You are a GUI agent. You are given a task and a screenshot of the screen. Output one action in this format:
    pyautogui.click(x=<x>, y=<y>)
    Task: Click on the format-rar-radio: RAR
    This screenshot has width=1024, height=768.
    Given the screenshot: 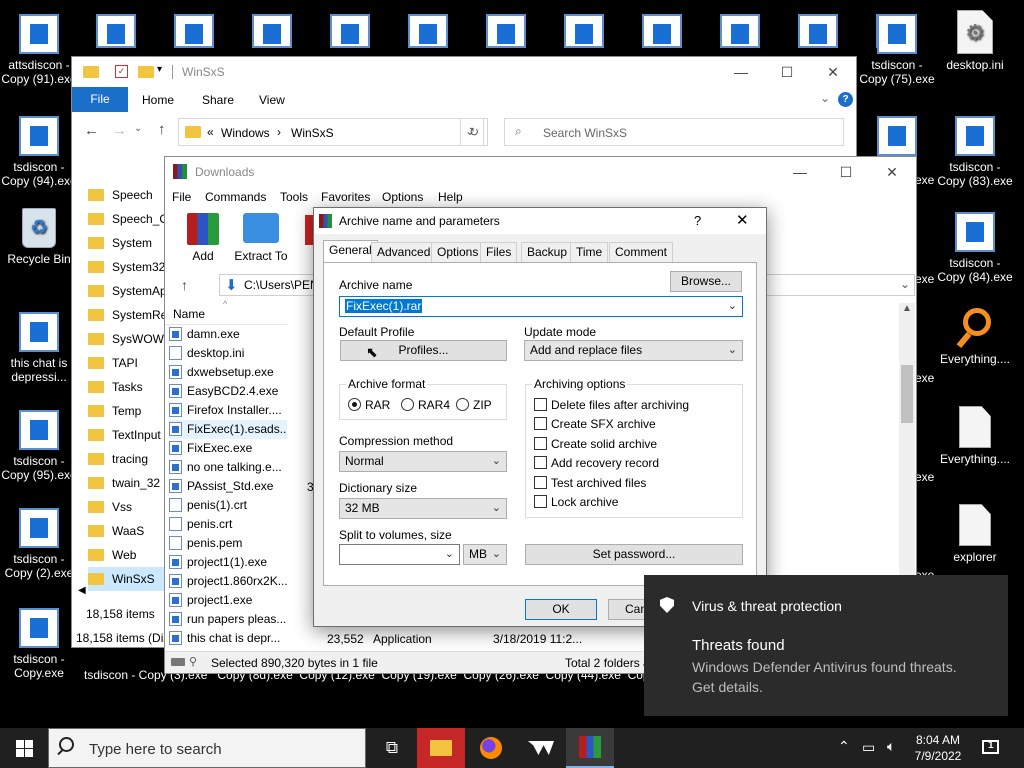 What is the action you would take?
    pyautogui.click(x=369, y=405)
    